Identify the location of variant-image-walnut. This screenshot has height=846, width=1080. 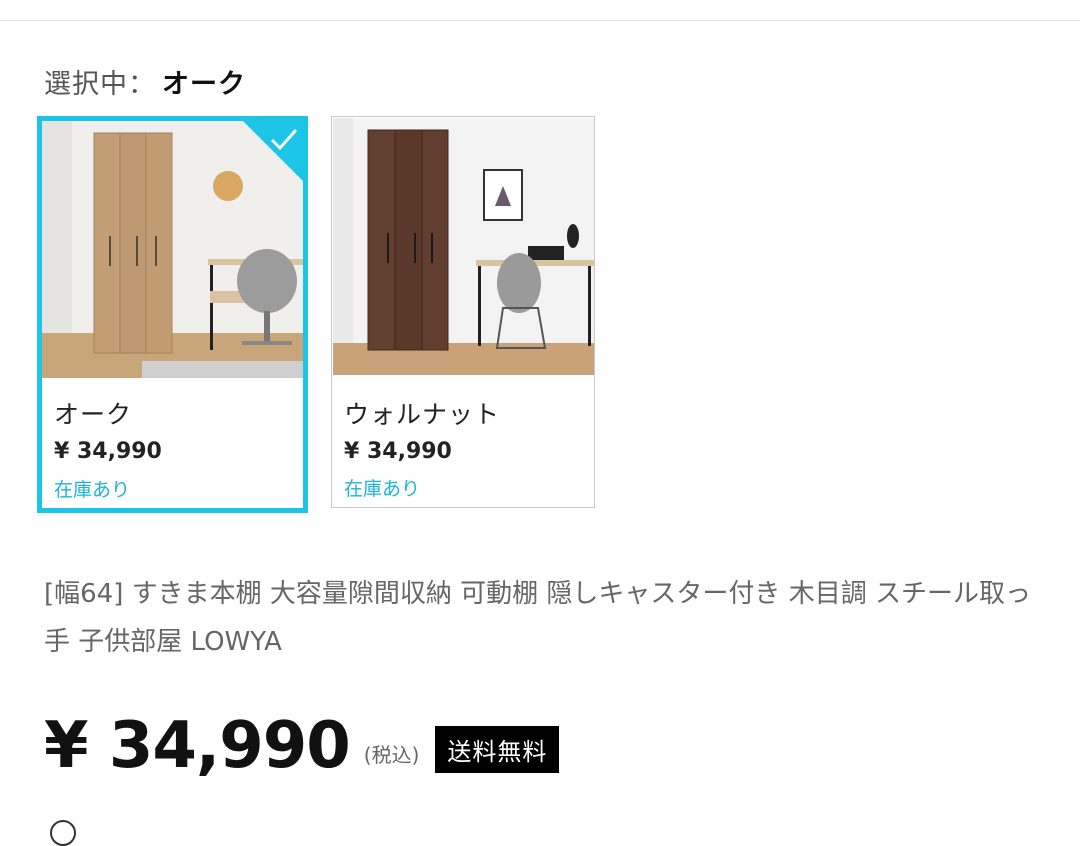
(463, 246).